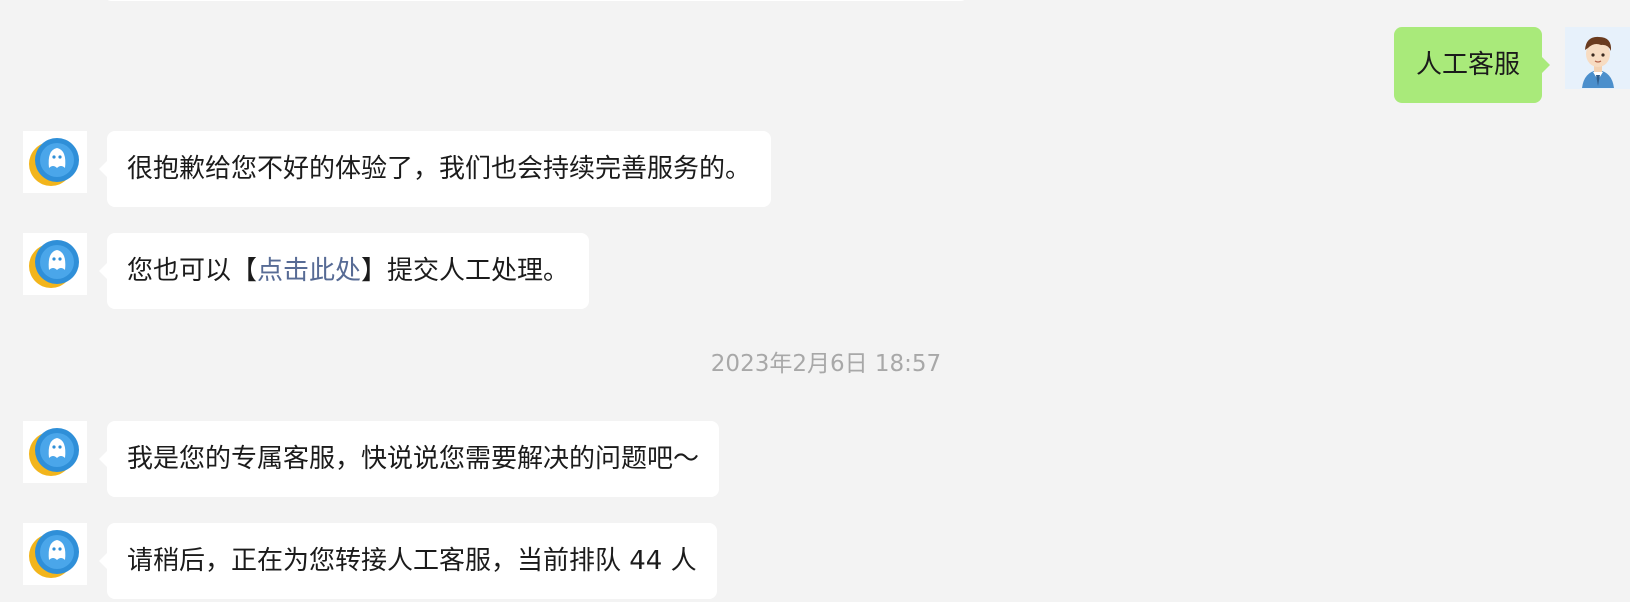  What do you see at coordinates (309, 271) in the screenshot?
I see `submit-manual-link: 点击此处` at bounding box center [309, 271].